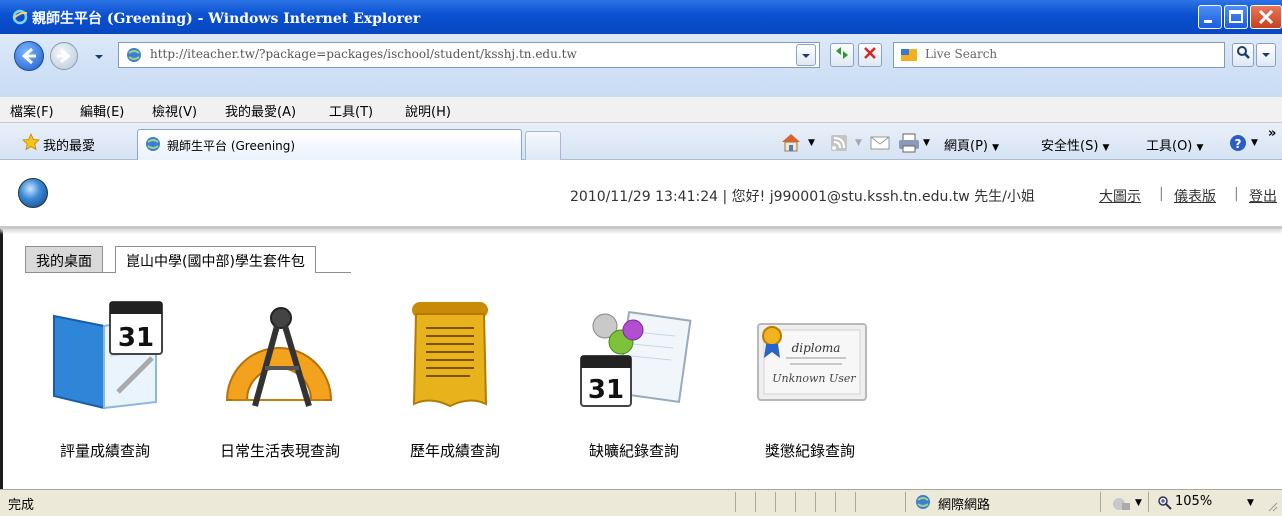  I want to click on maximize-button, so click(1236, 17).